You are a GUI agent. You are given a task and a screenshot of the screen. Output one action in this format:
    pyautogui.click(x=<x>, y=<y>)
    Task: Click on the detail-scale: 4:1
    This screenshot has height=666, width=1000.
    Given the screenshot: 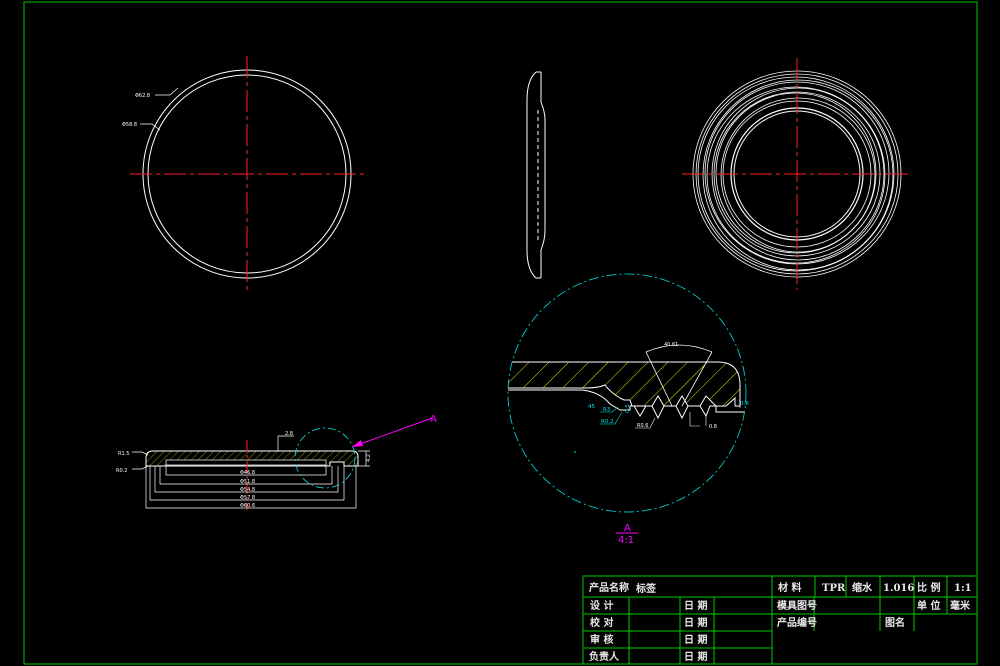 What is the action you would take?
    pyautogui.click(x=626, y=540)
    